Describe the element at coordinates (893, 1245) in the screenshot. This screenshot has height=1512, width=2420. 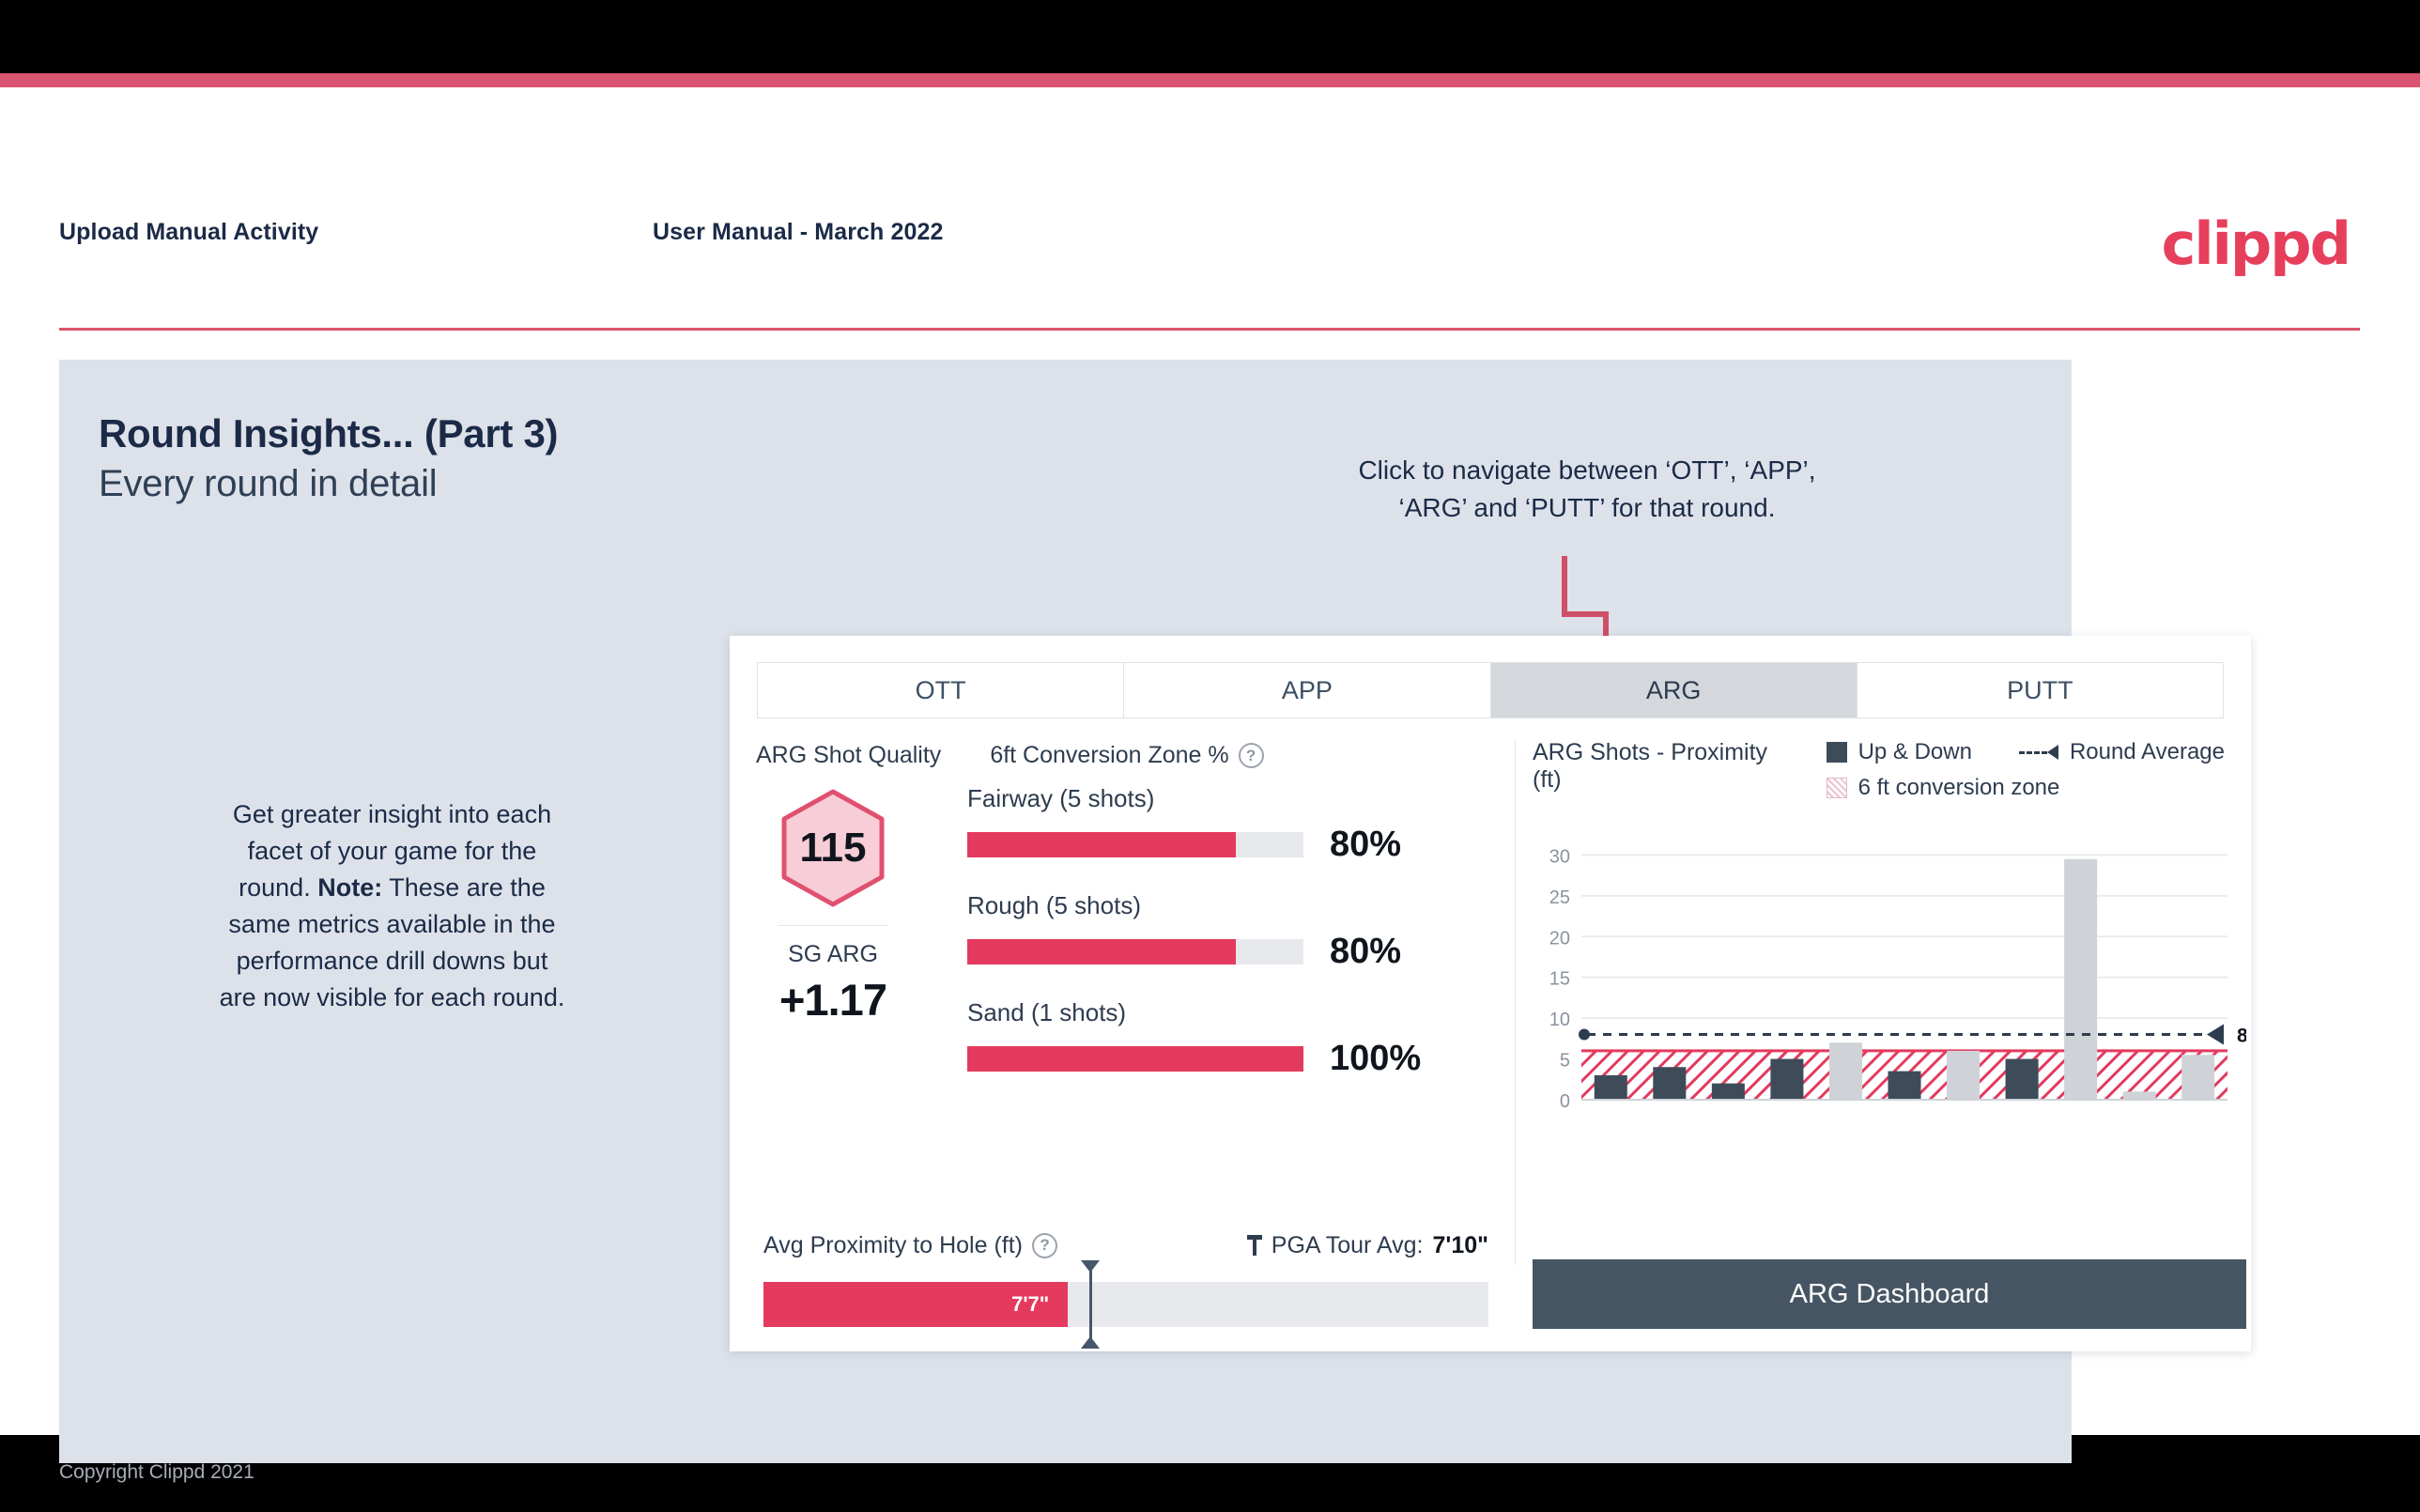
I see `avg-proximity-text: Avg Proximity to Hole (ft)` at that location.